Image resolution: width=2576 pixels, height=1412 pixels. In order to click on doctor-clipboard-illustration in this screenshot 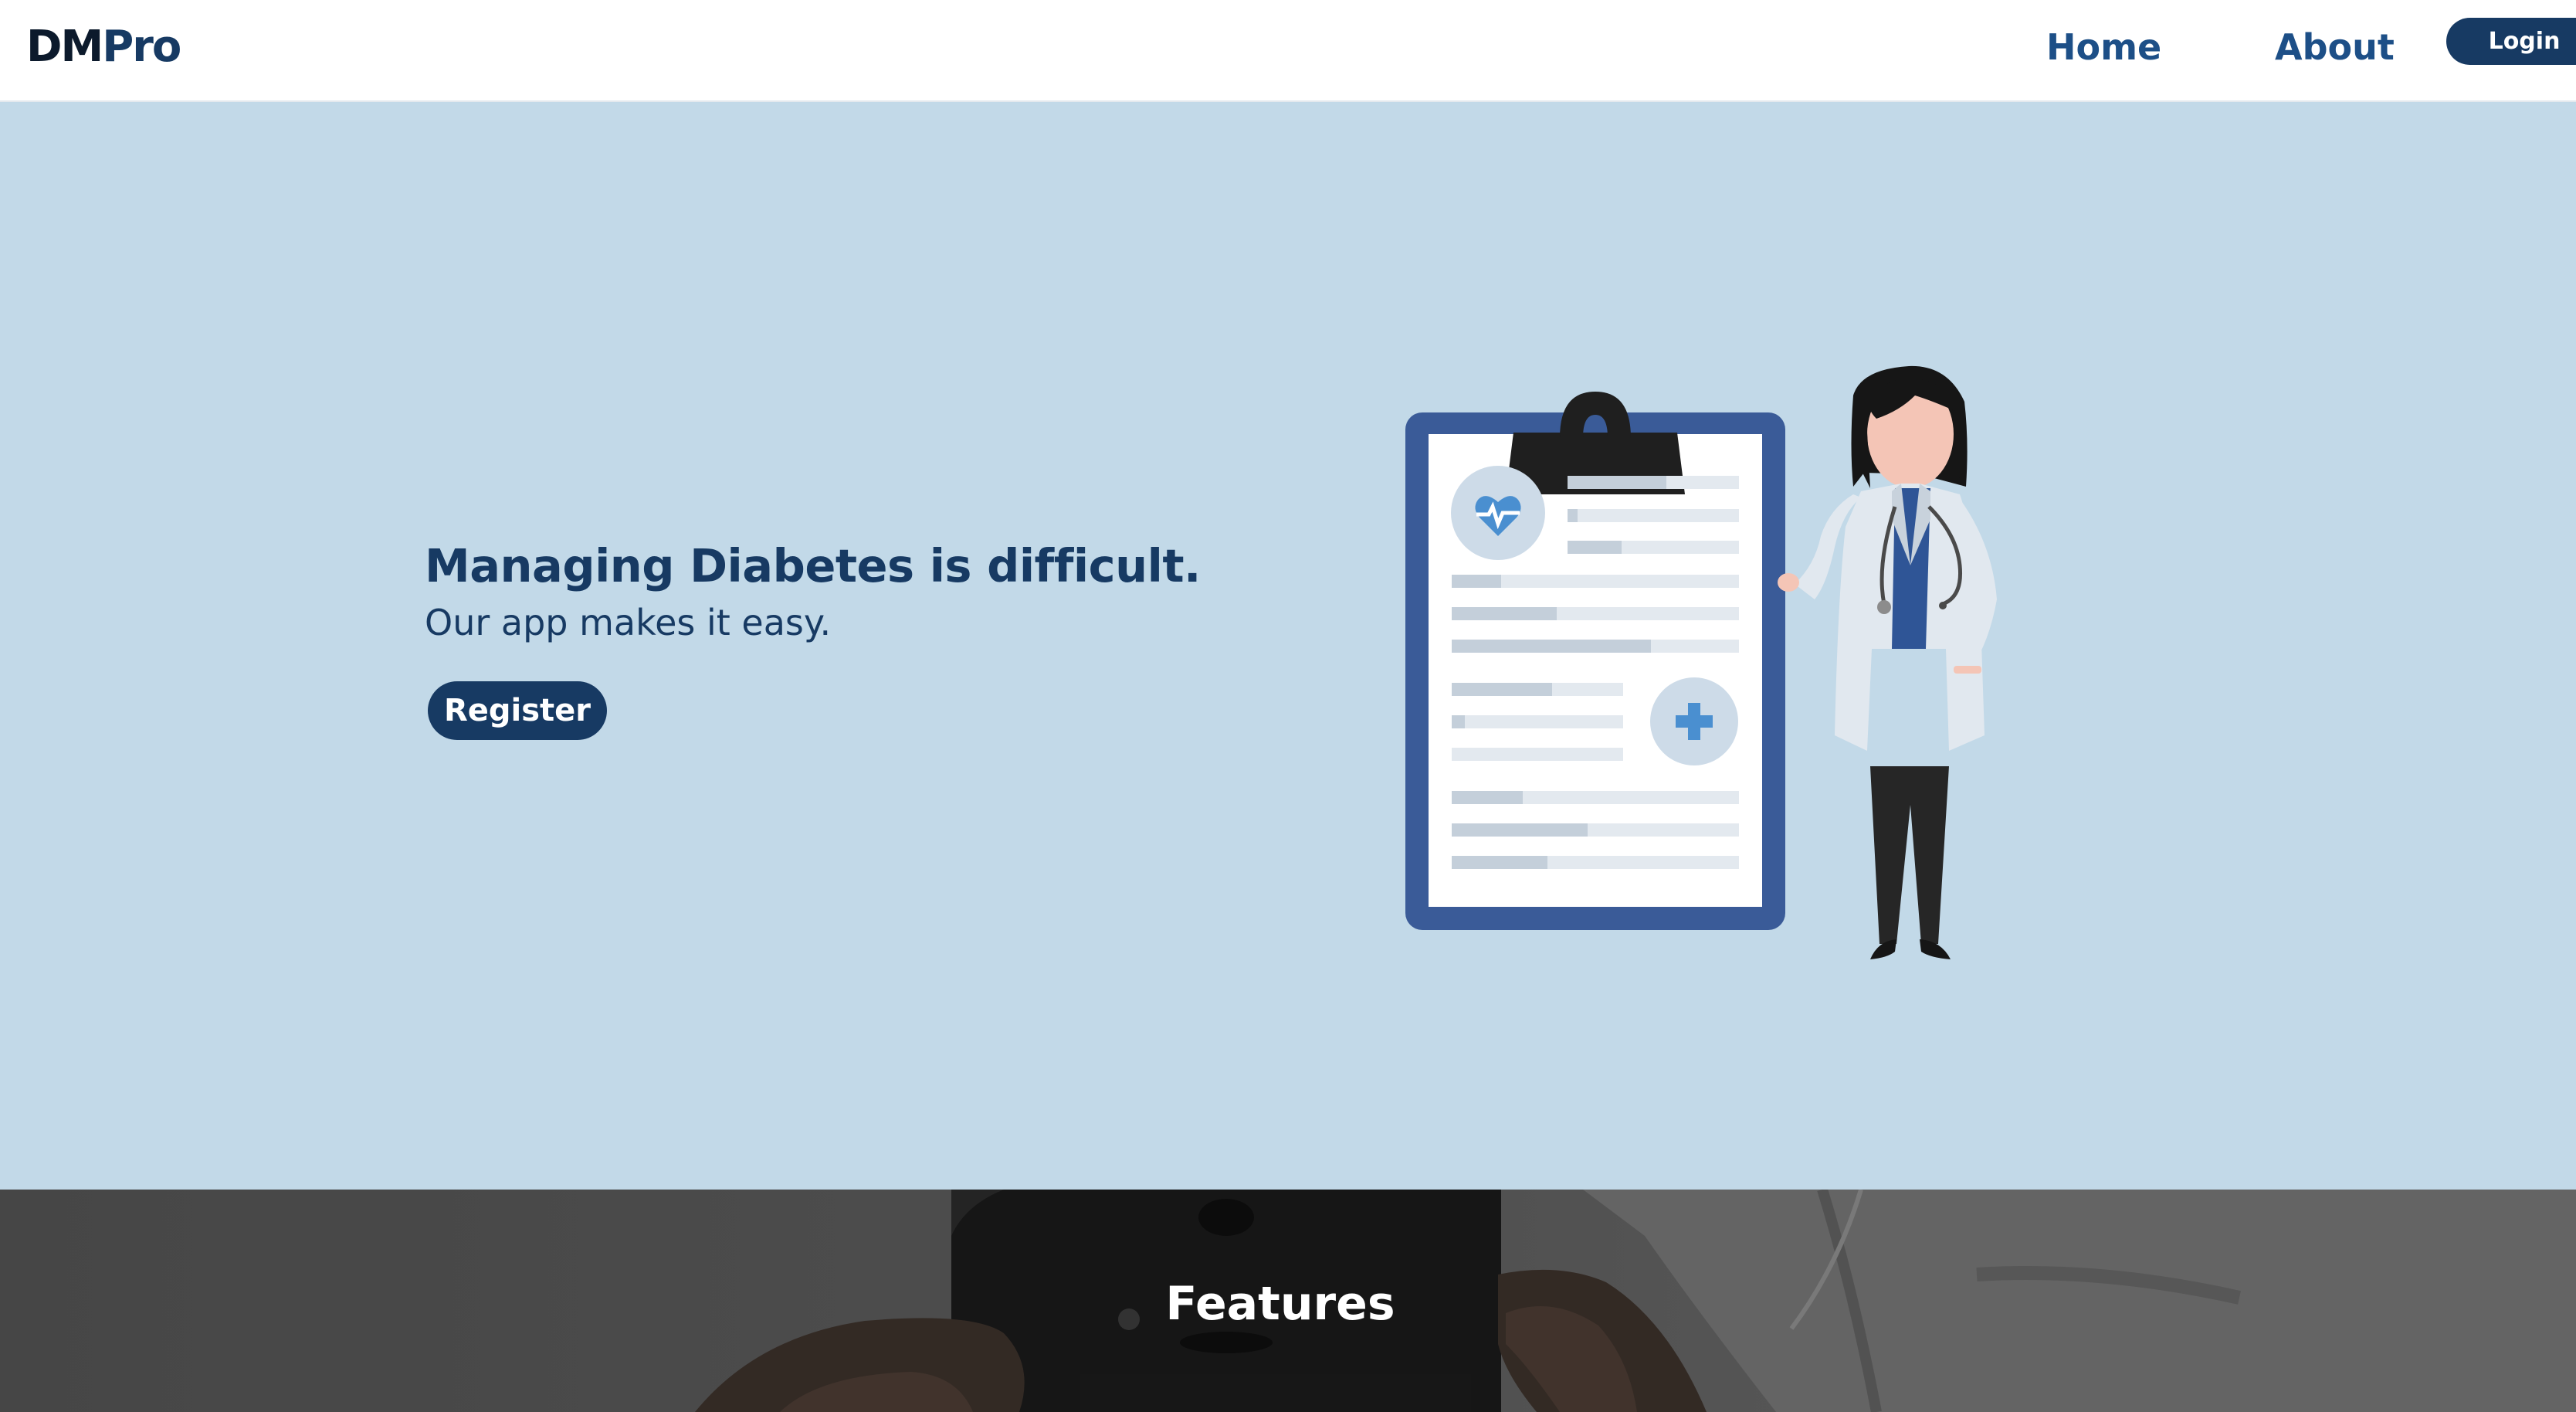, I will do `click(1701, 662)`.